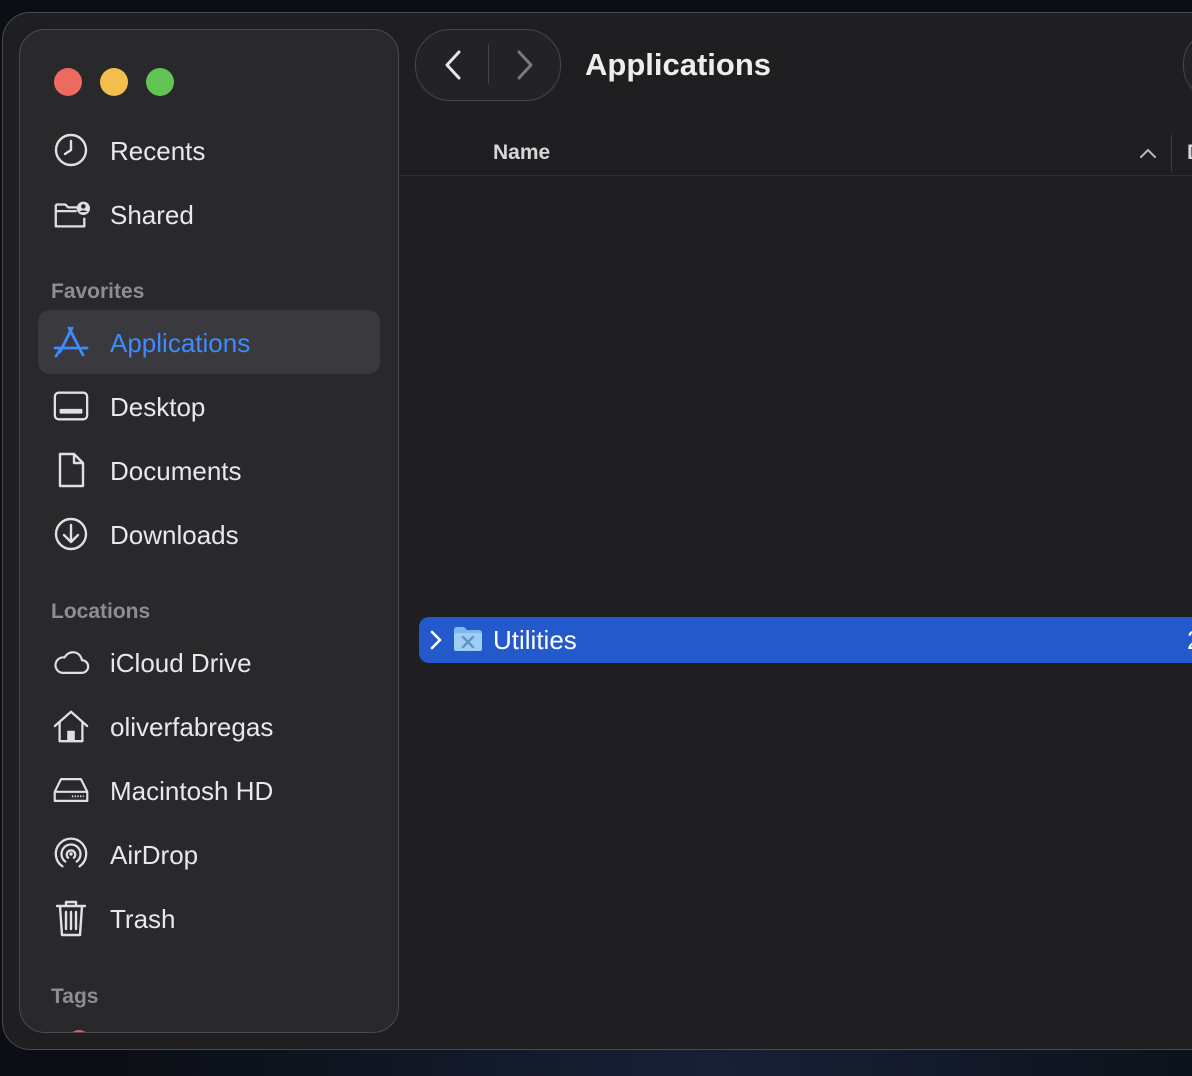 The height and width of the screenshot is (1076, 1192). Describe the element at coordinates (158, 407) in the screenshot. I see `sidebar-item-label: Desktop` at that location.